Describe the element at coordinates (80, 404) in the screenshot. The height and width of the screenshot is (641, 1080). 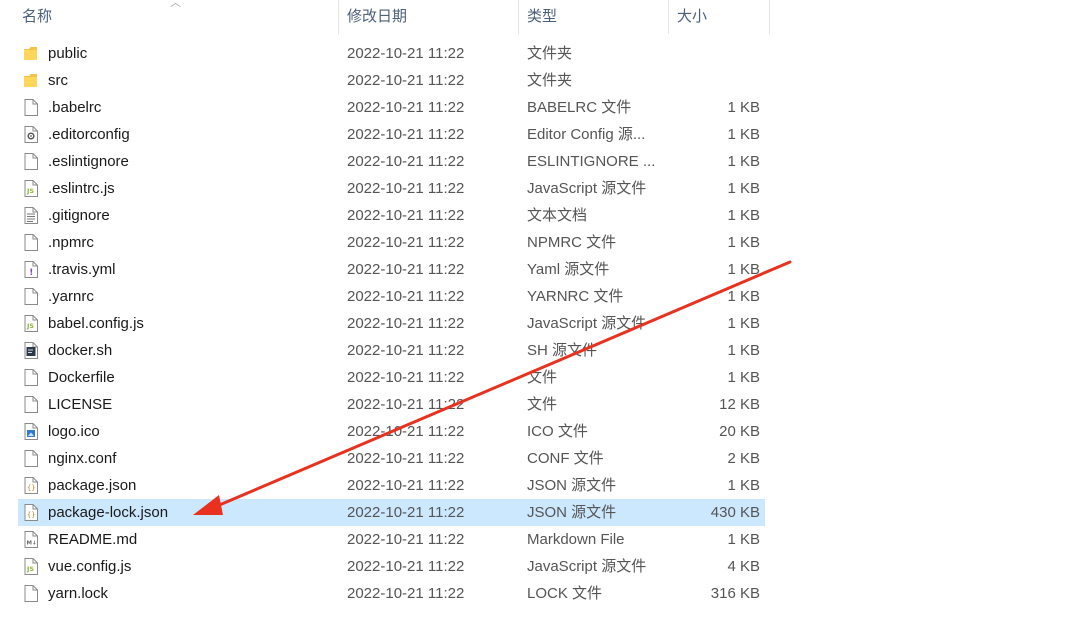
I see `file-name: LICENSE` at that location.